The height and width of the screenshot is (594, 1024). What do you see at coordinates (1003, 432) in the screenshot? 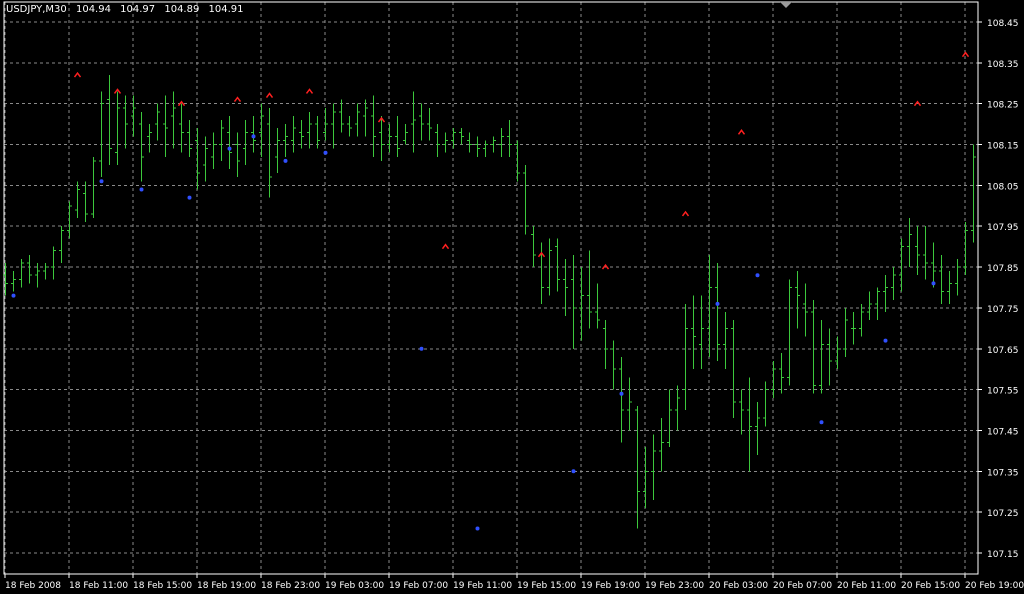
I see `y-tick-label: 107.45` at bounding box center [1003, 432].